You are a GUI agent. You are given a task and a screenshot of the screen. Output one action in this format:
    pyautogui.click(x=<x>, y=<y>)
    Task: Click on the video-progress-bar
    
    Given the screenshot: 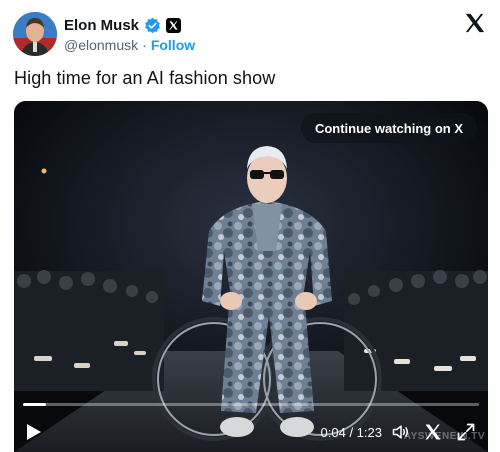 What is the action you would take?
    pyautogui.click(x=251, y=404)
    